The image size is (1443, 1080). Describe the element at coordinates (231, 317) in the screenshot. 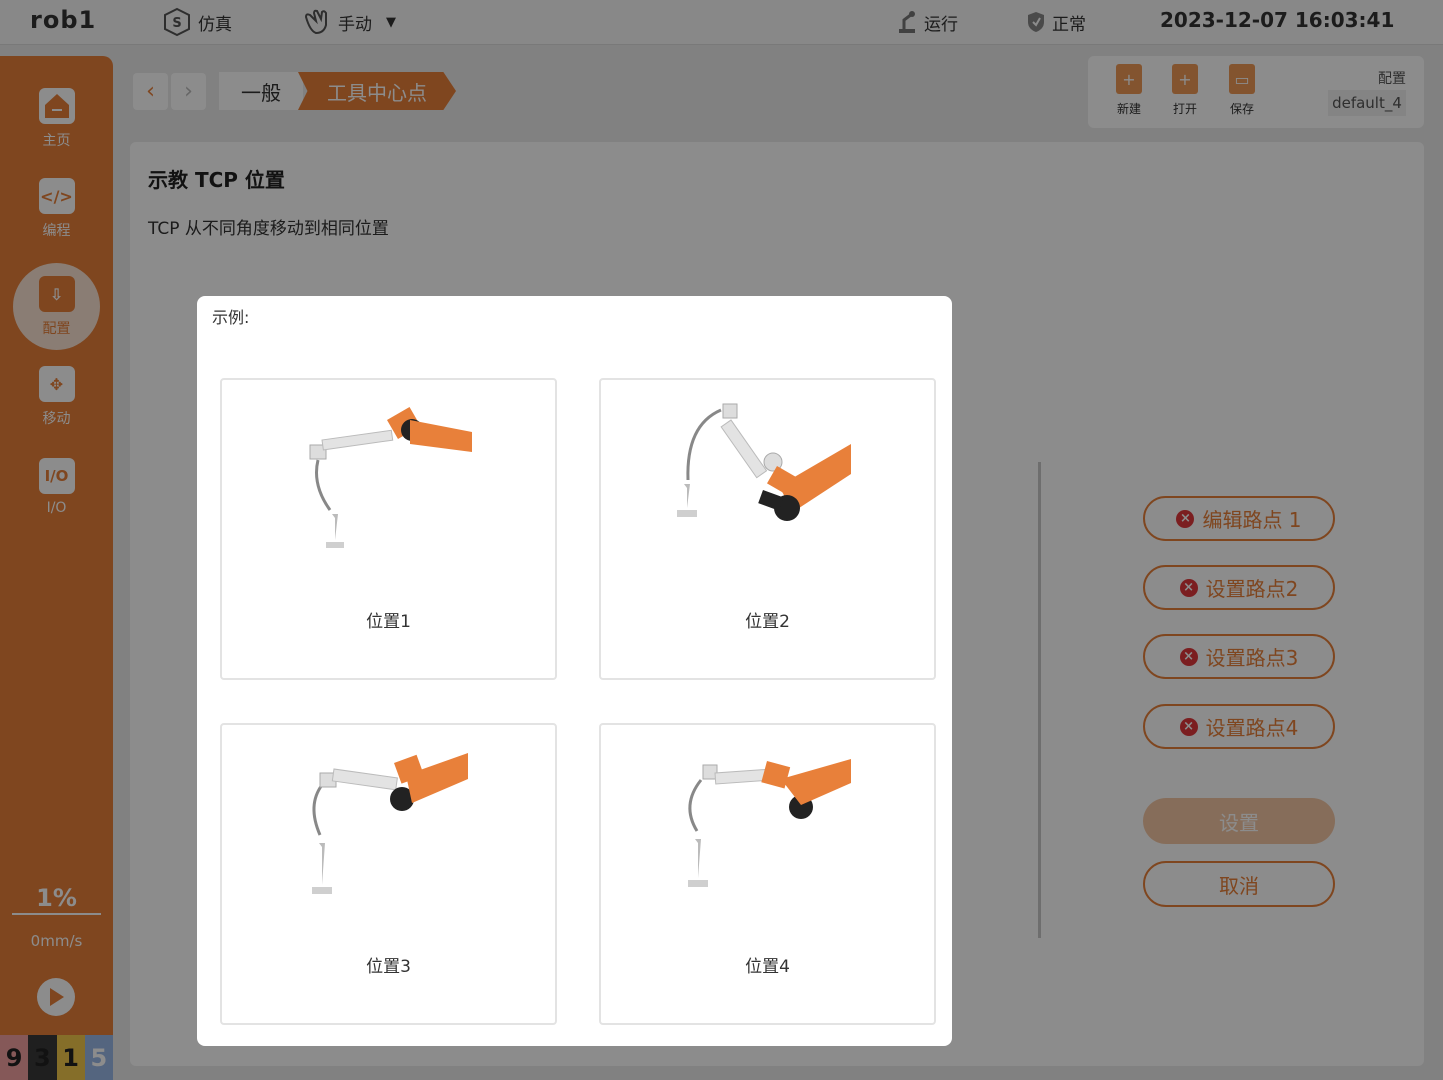

I see `modal-label: 示例:` at that location.